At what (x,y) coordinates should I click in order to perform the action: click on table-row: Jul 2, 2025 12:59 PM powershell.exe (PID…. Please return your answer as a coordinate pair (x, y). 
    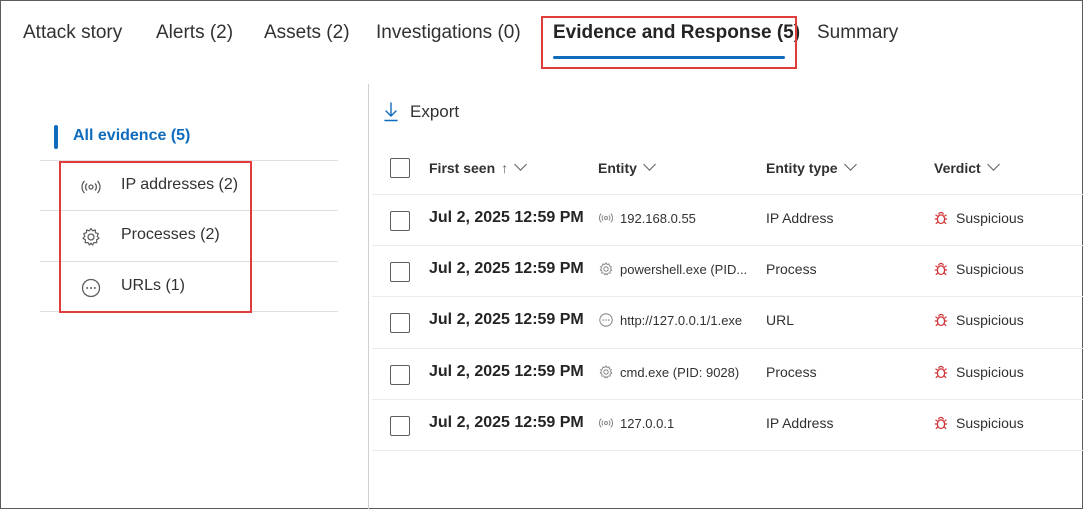
    Looking at the image, I should click on (727, 270).